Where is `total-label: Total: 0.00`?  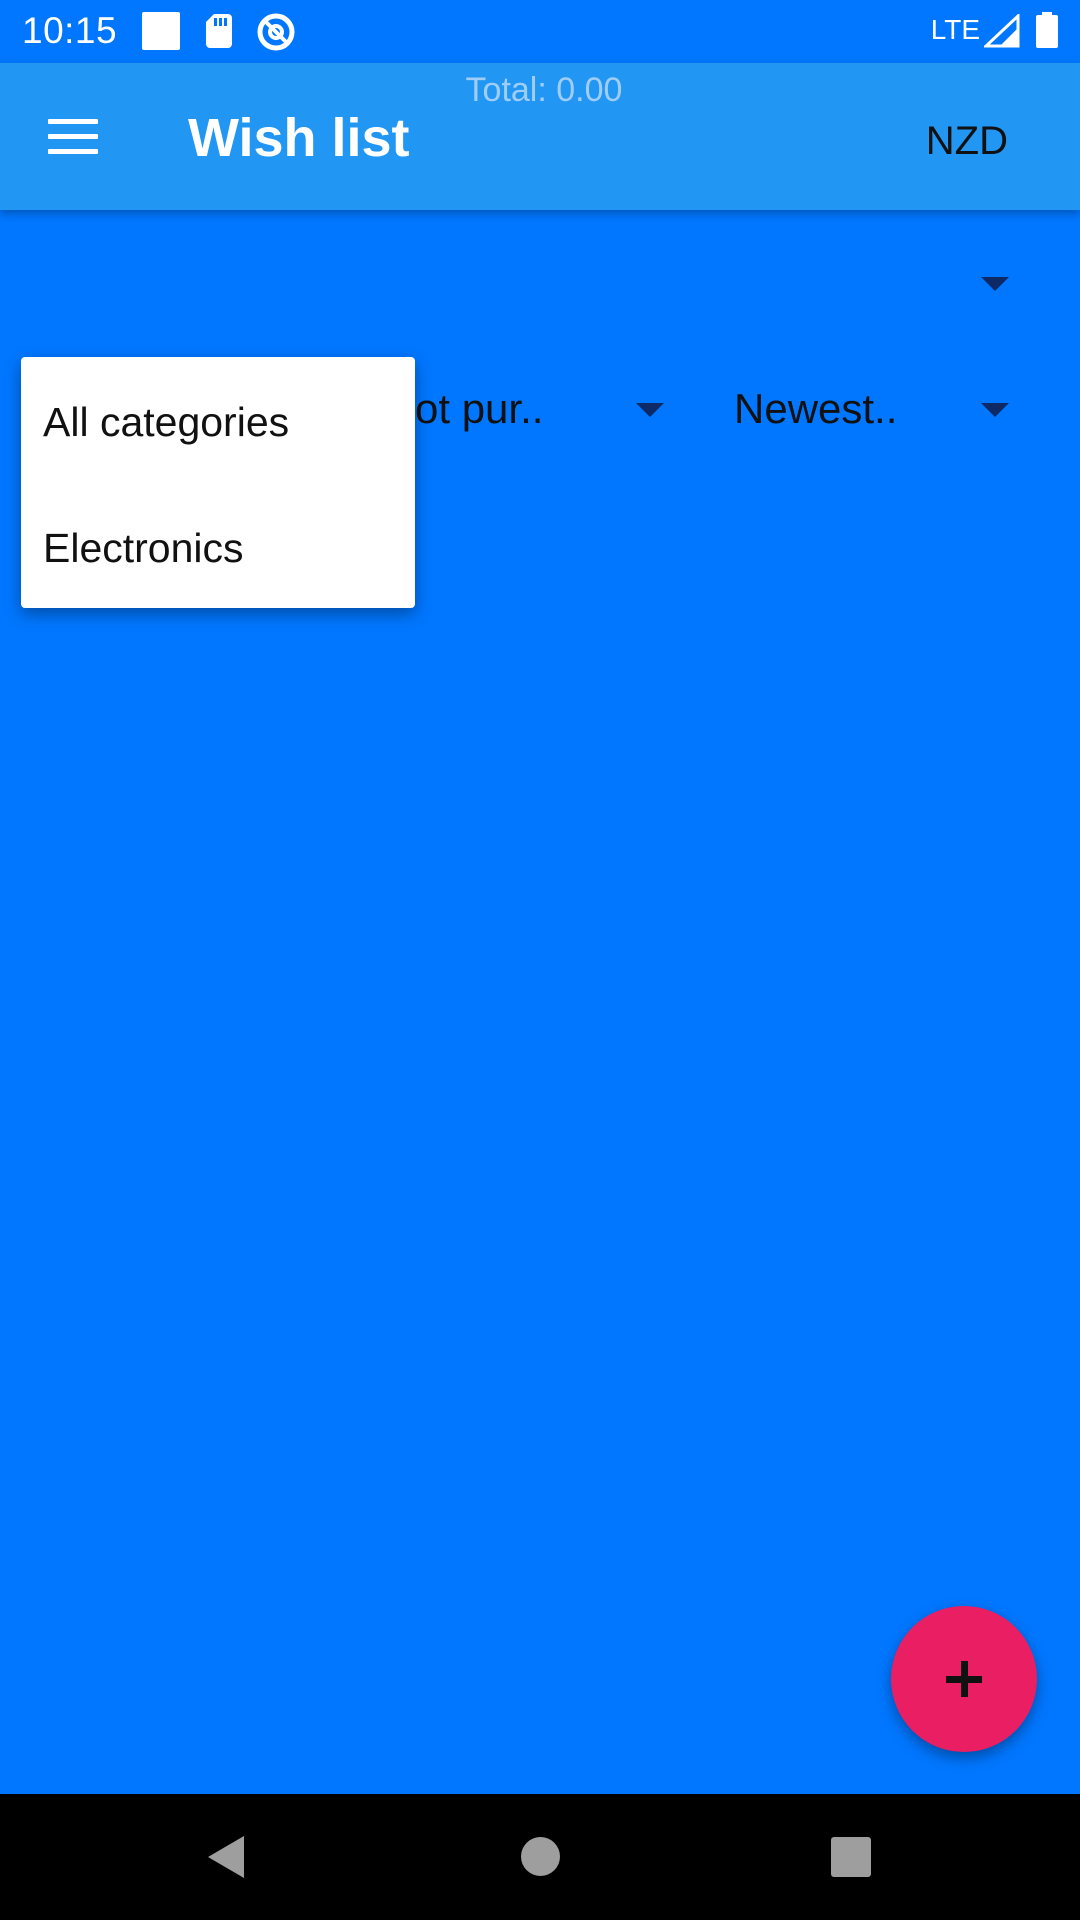 total-label: Total: 0.00 is located at coordinates (544, 90).